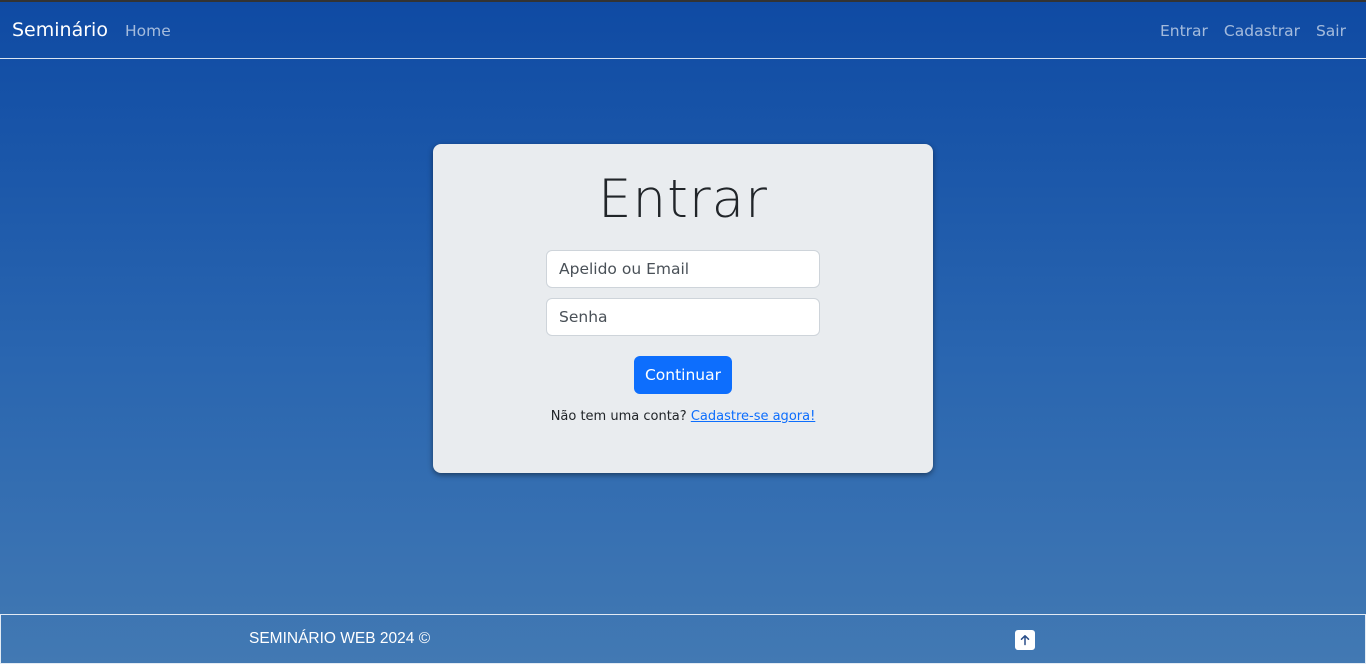 The image size is (1366, 664). What do you see at coordinates (340, 638) in the screenshot?
I see `footer-copyright: SEMINÁRIO WEB 2024 ©` at bounding box center [340, 638].